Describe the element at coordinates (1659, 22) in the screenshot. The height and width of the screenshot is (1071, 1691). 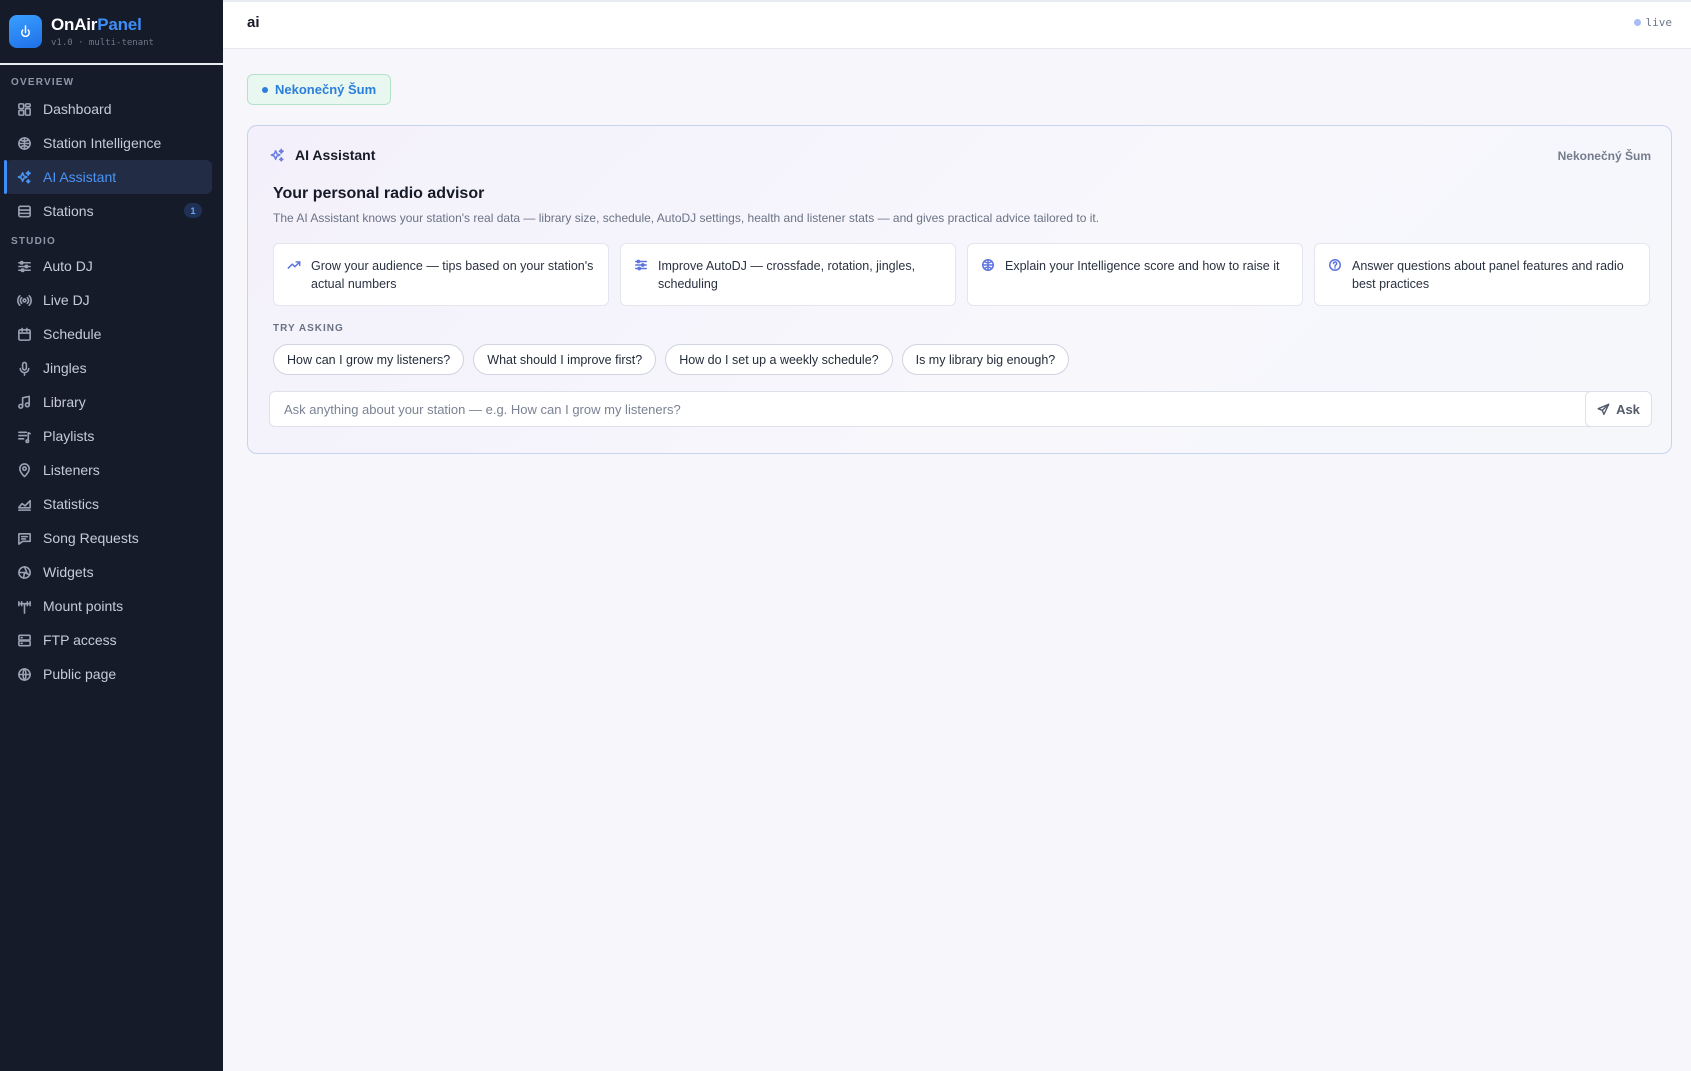
I see `live-status-label: live` at that location.